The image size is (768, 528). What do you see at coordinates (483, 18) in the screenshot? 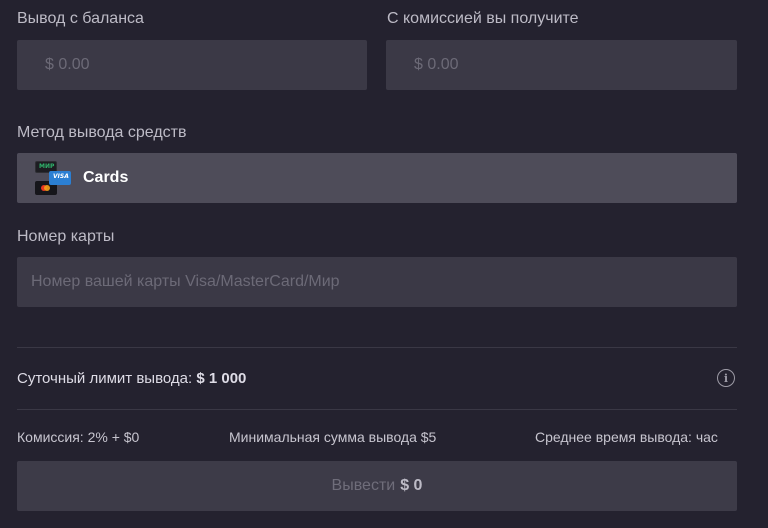
I see `receive-amount-label: С комиссией вы получите` at bounding box center [483, 18].